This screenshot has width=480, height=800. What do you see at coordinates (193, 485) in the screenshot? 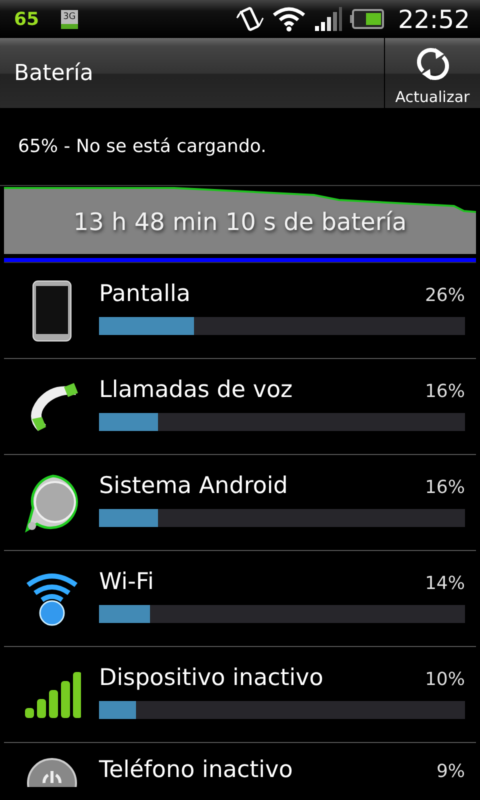
I see `usage-label: Sistema Android` at bounding box center [193, 485].